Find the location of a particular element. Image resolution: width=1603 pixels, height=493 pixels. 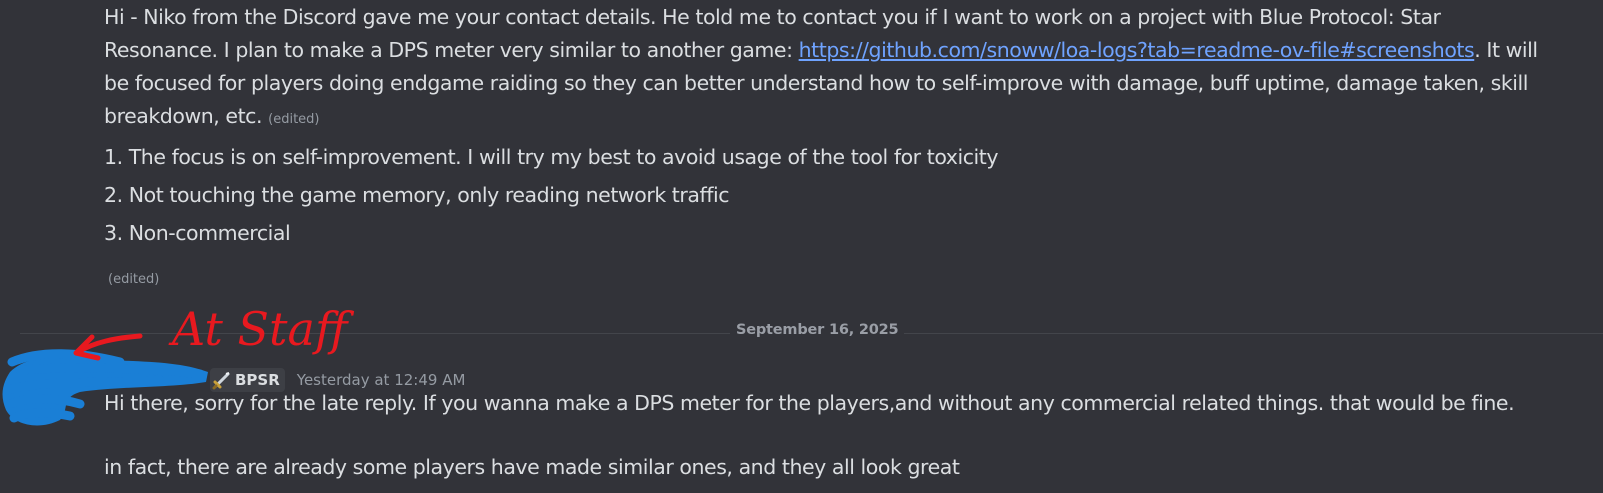

date-divider: September 16, 2025 is located at coordinates (817, 330).